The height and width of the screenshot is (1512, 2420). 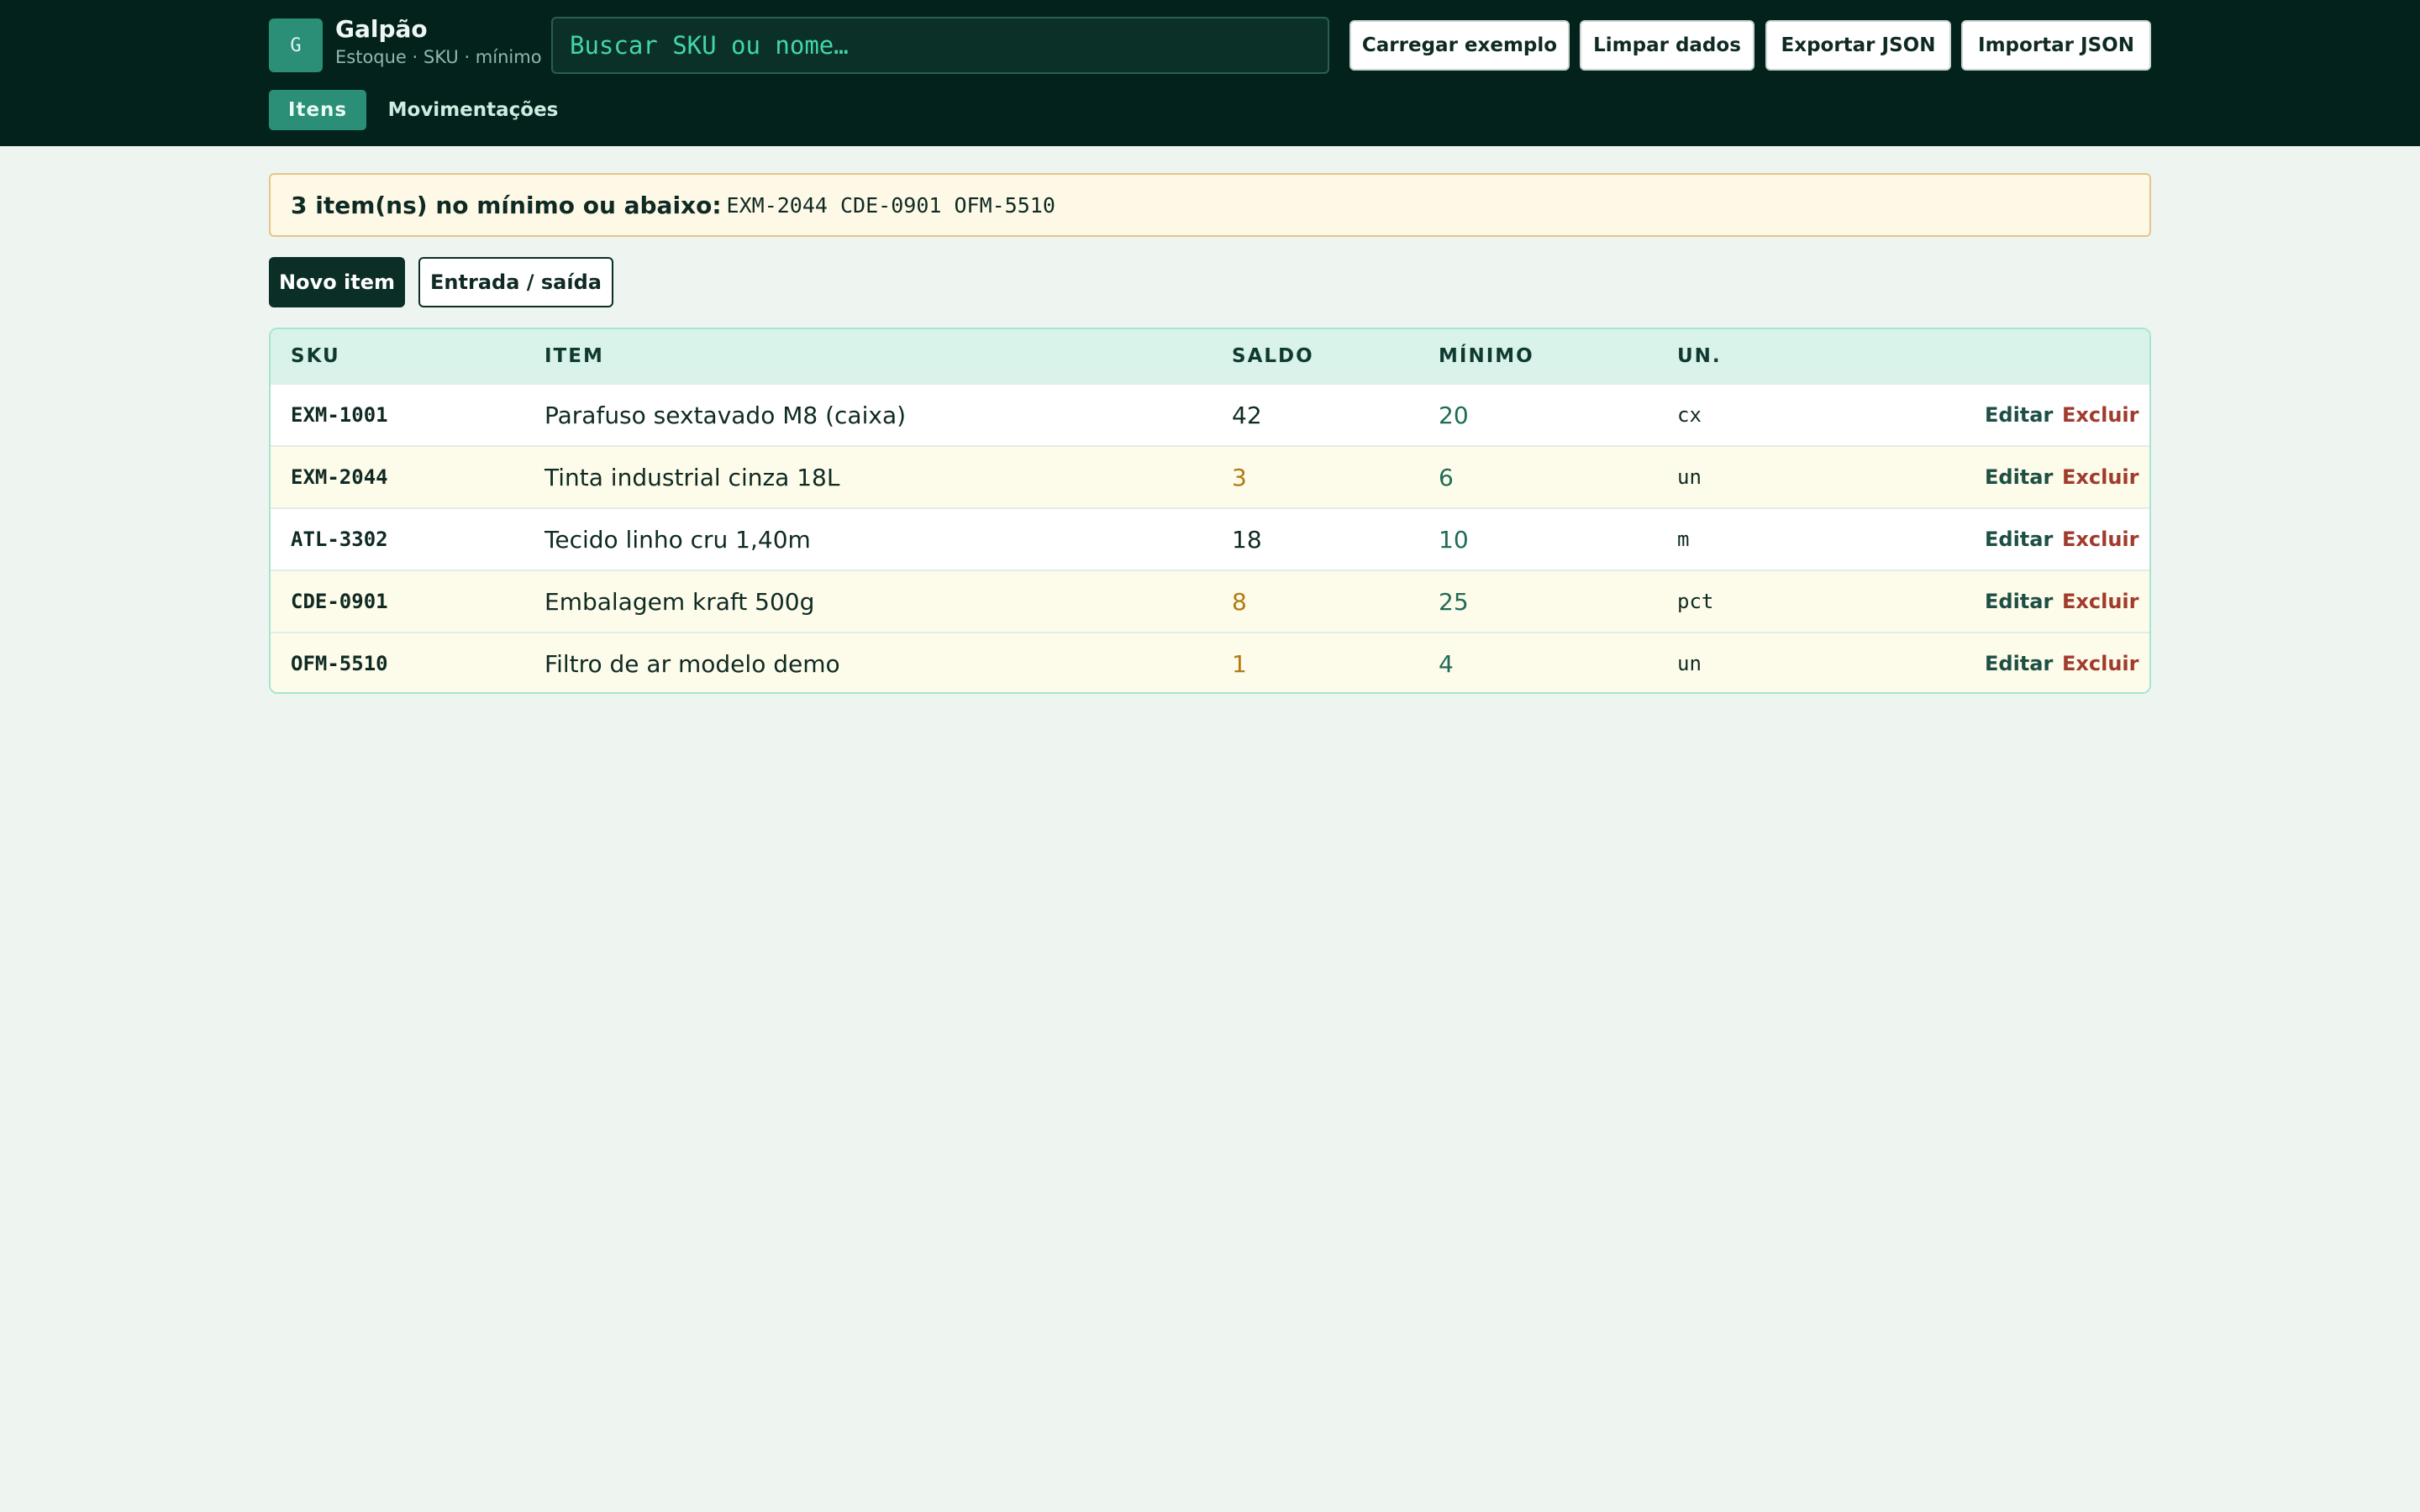 I want to click on alert-sku-list: EXM-2044 CDE-0901 OFM-5510, so click(x=891, y=205).